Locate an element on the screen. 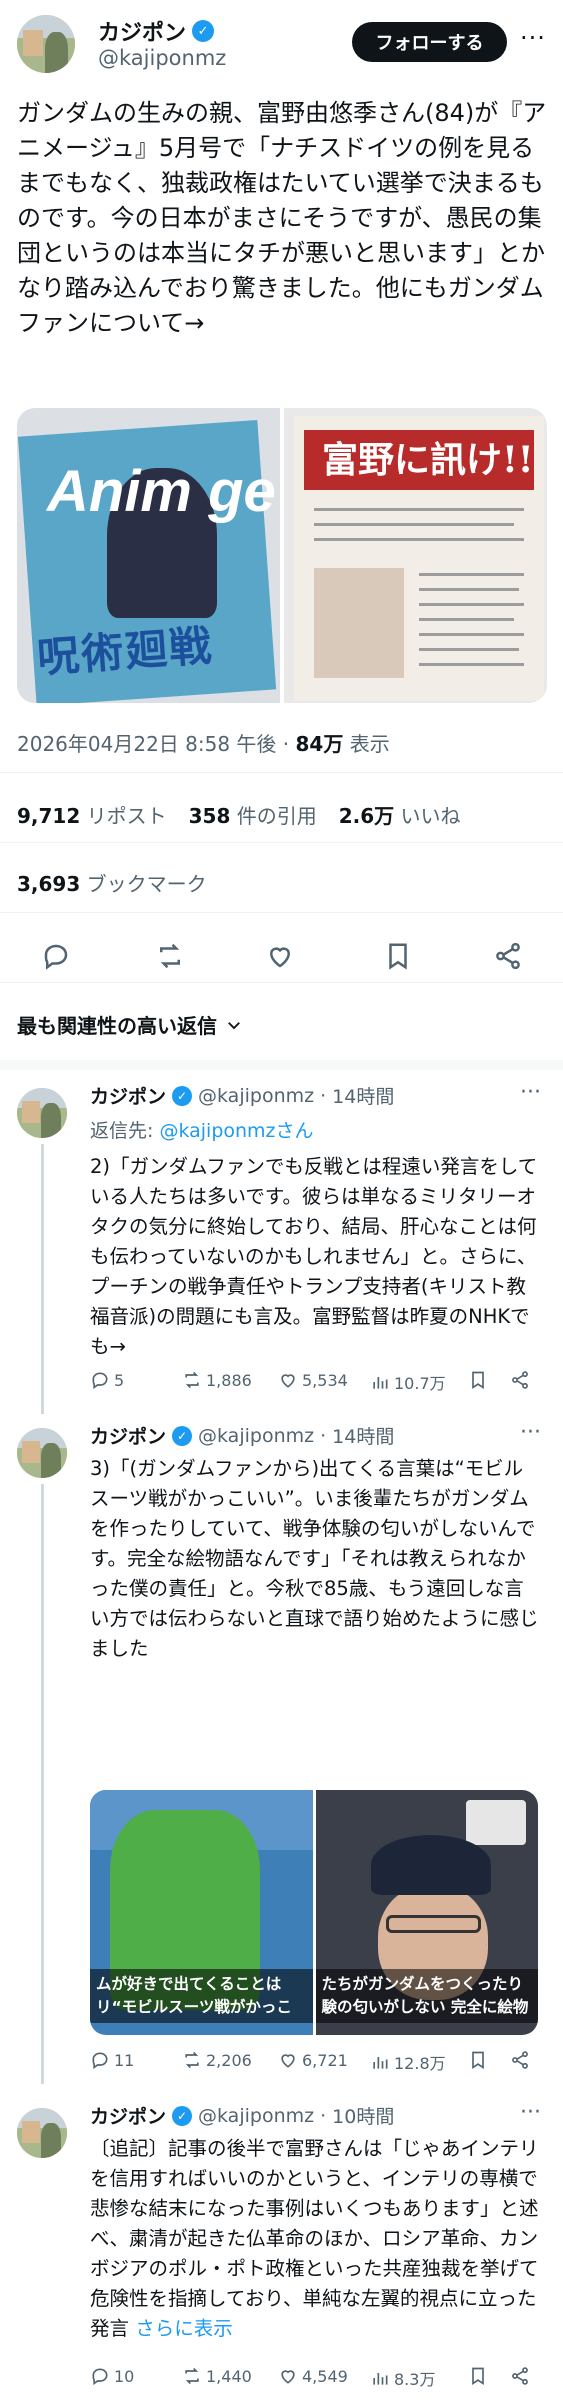 The image size is (563, 2400). like-button: 4,549 is located at coordinates (313, 2376).